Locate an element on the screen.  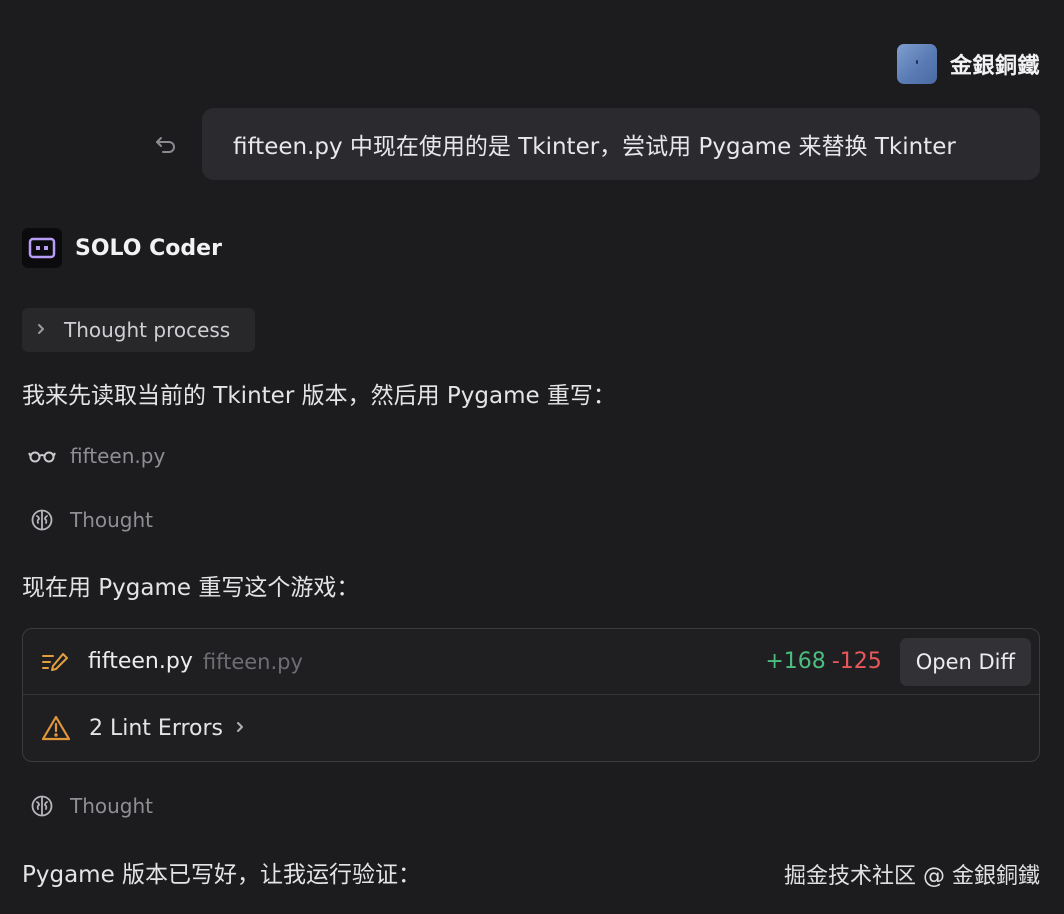
thought-label-1: Thought is located at coordinates (112, 520).